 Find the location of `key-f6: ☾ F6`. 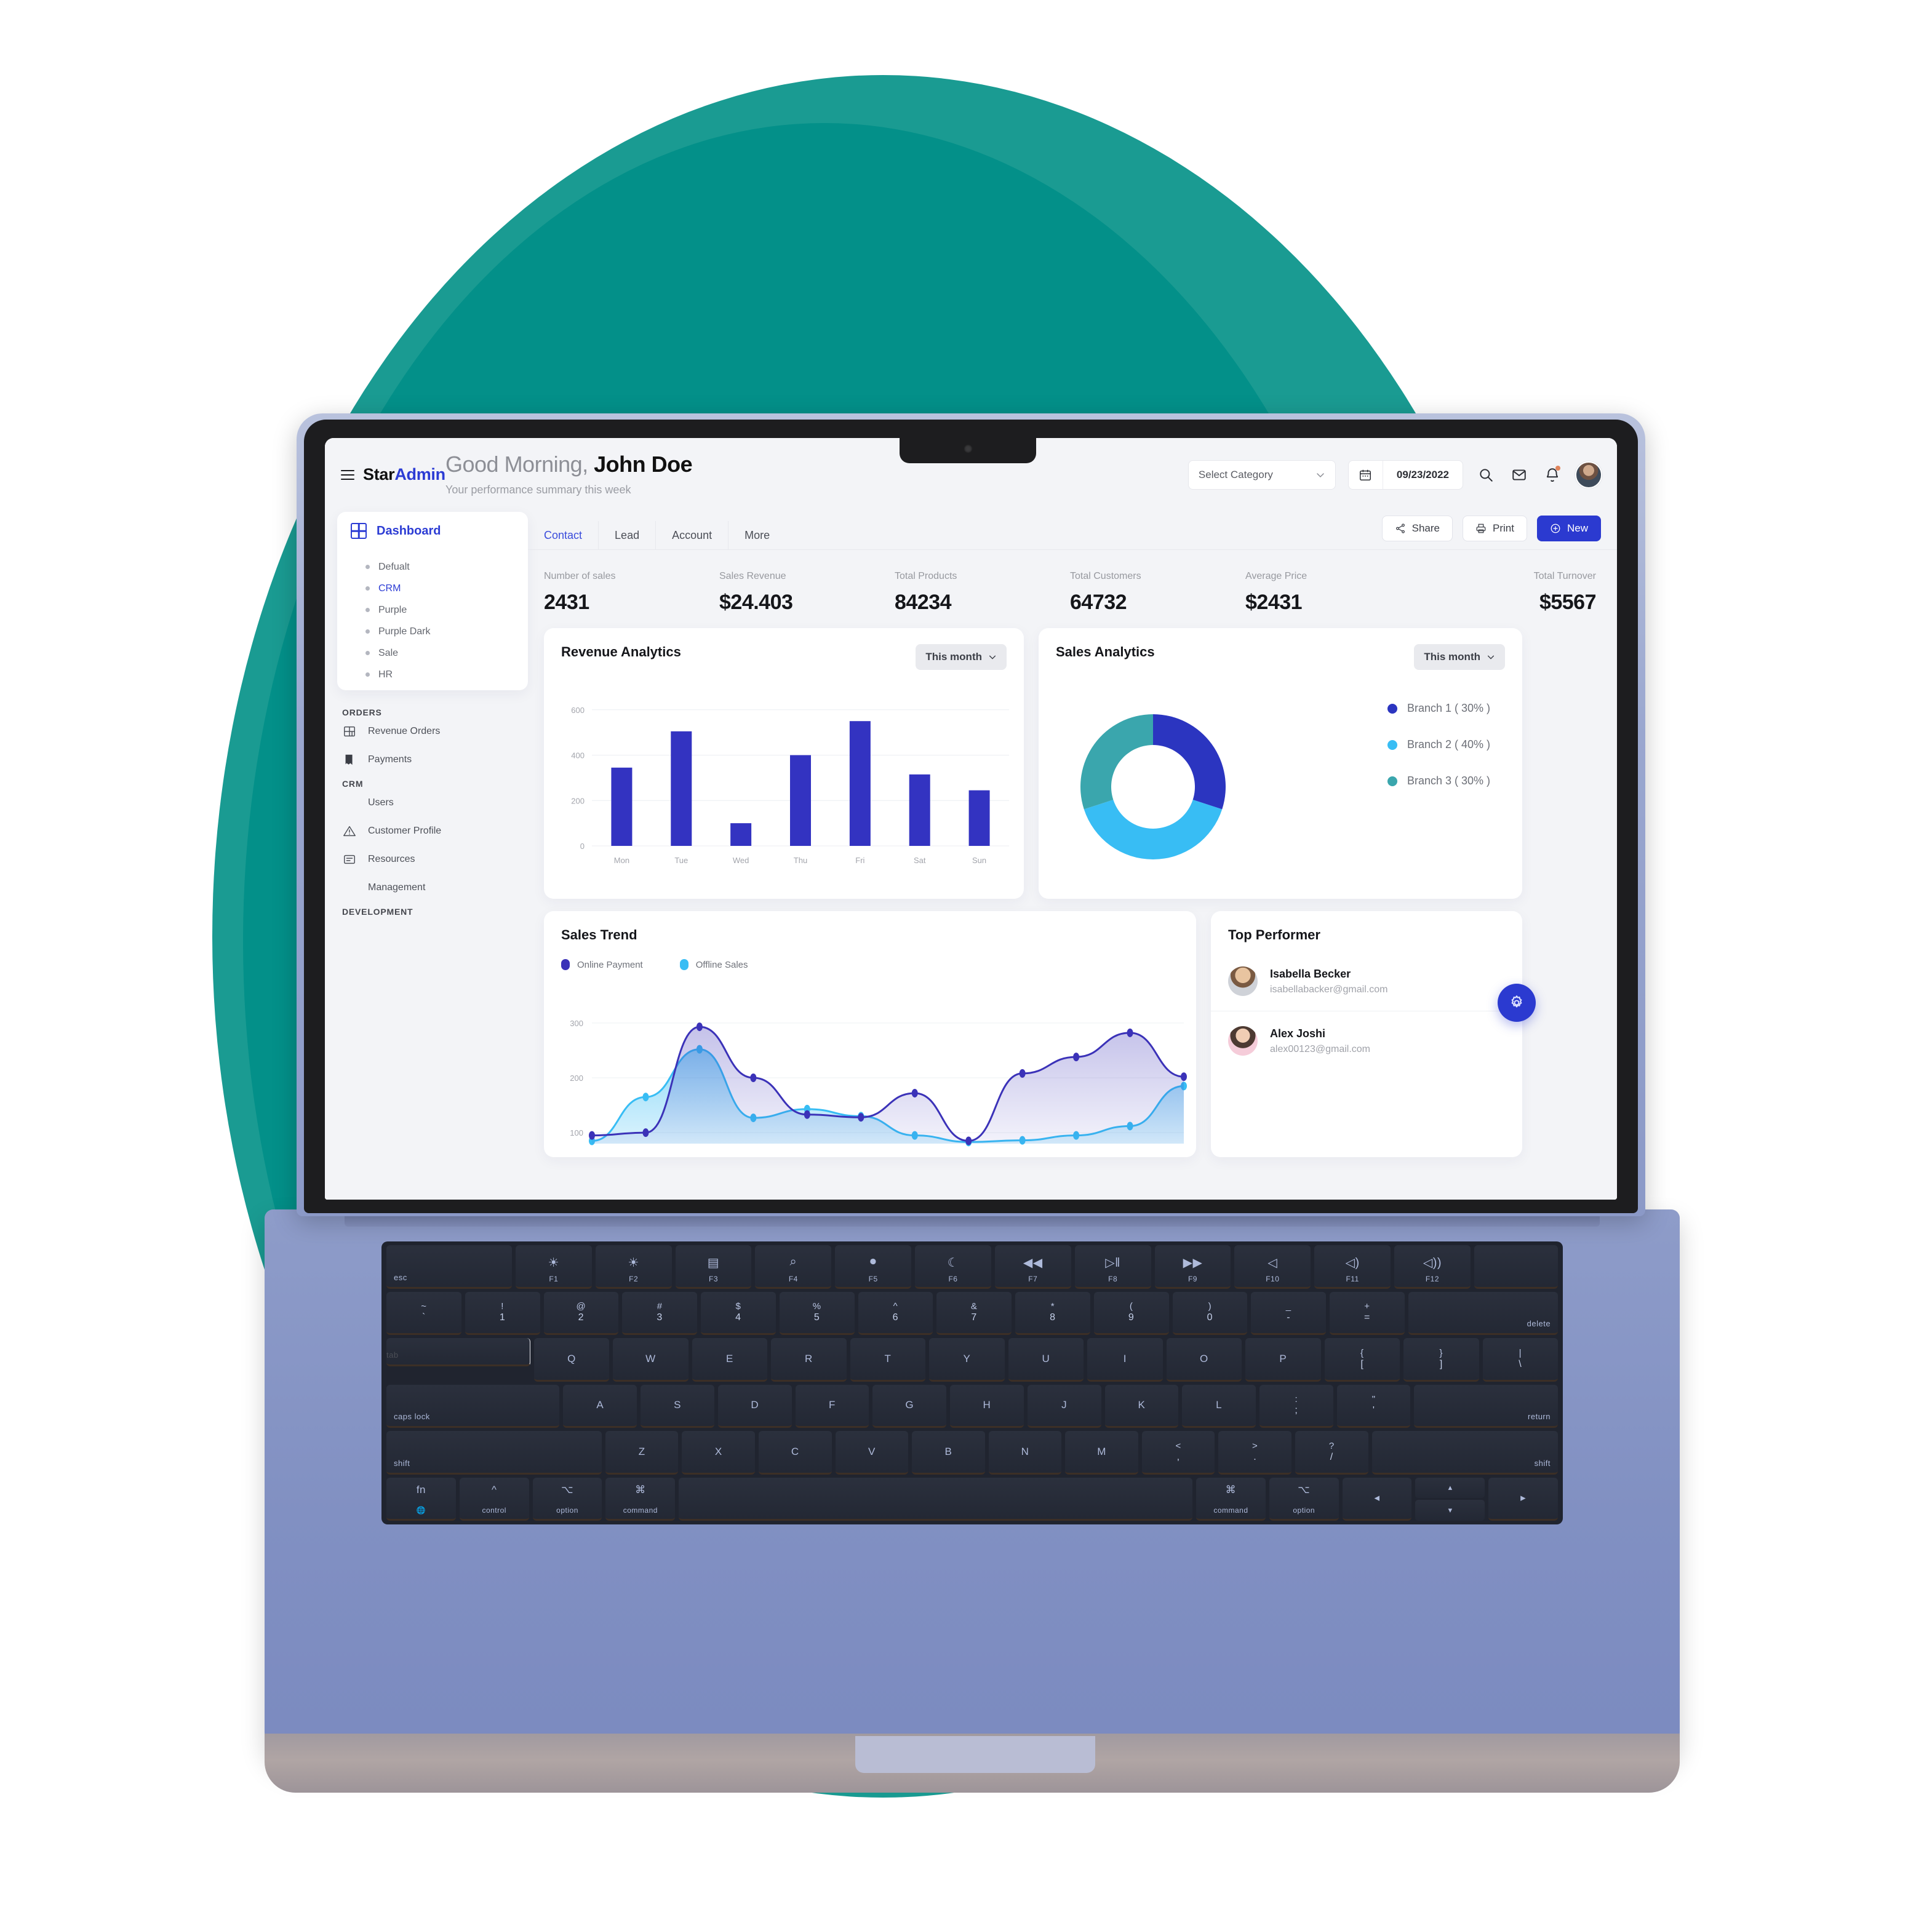

key-f6: ☾ F6 is located at coordinates (953, 1267).